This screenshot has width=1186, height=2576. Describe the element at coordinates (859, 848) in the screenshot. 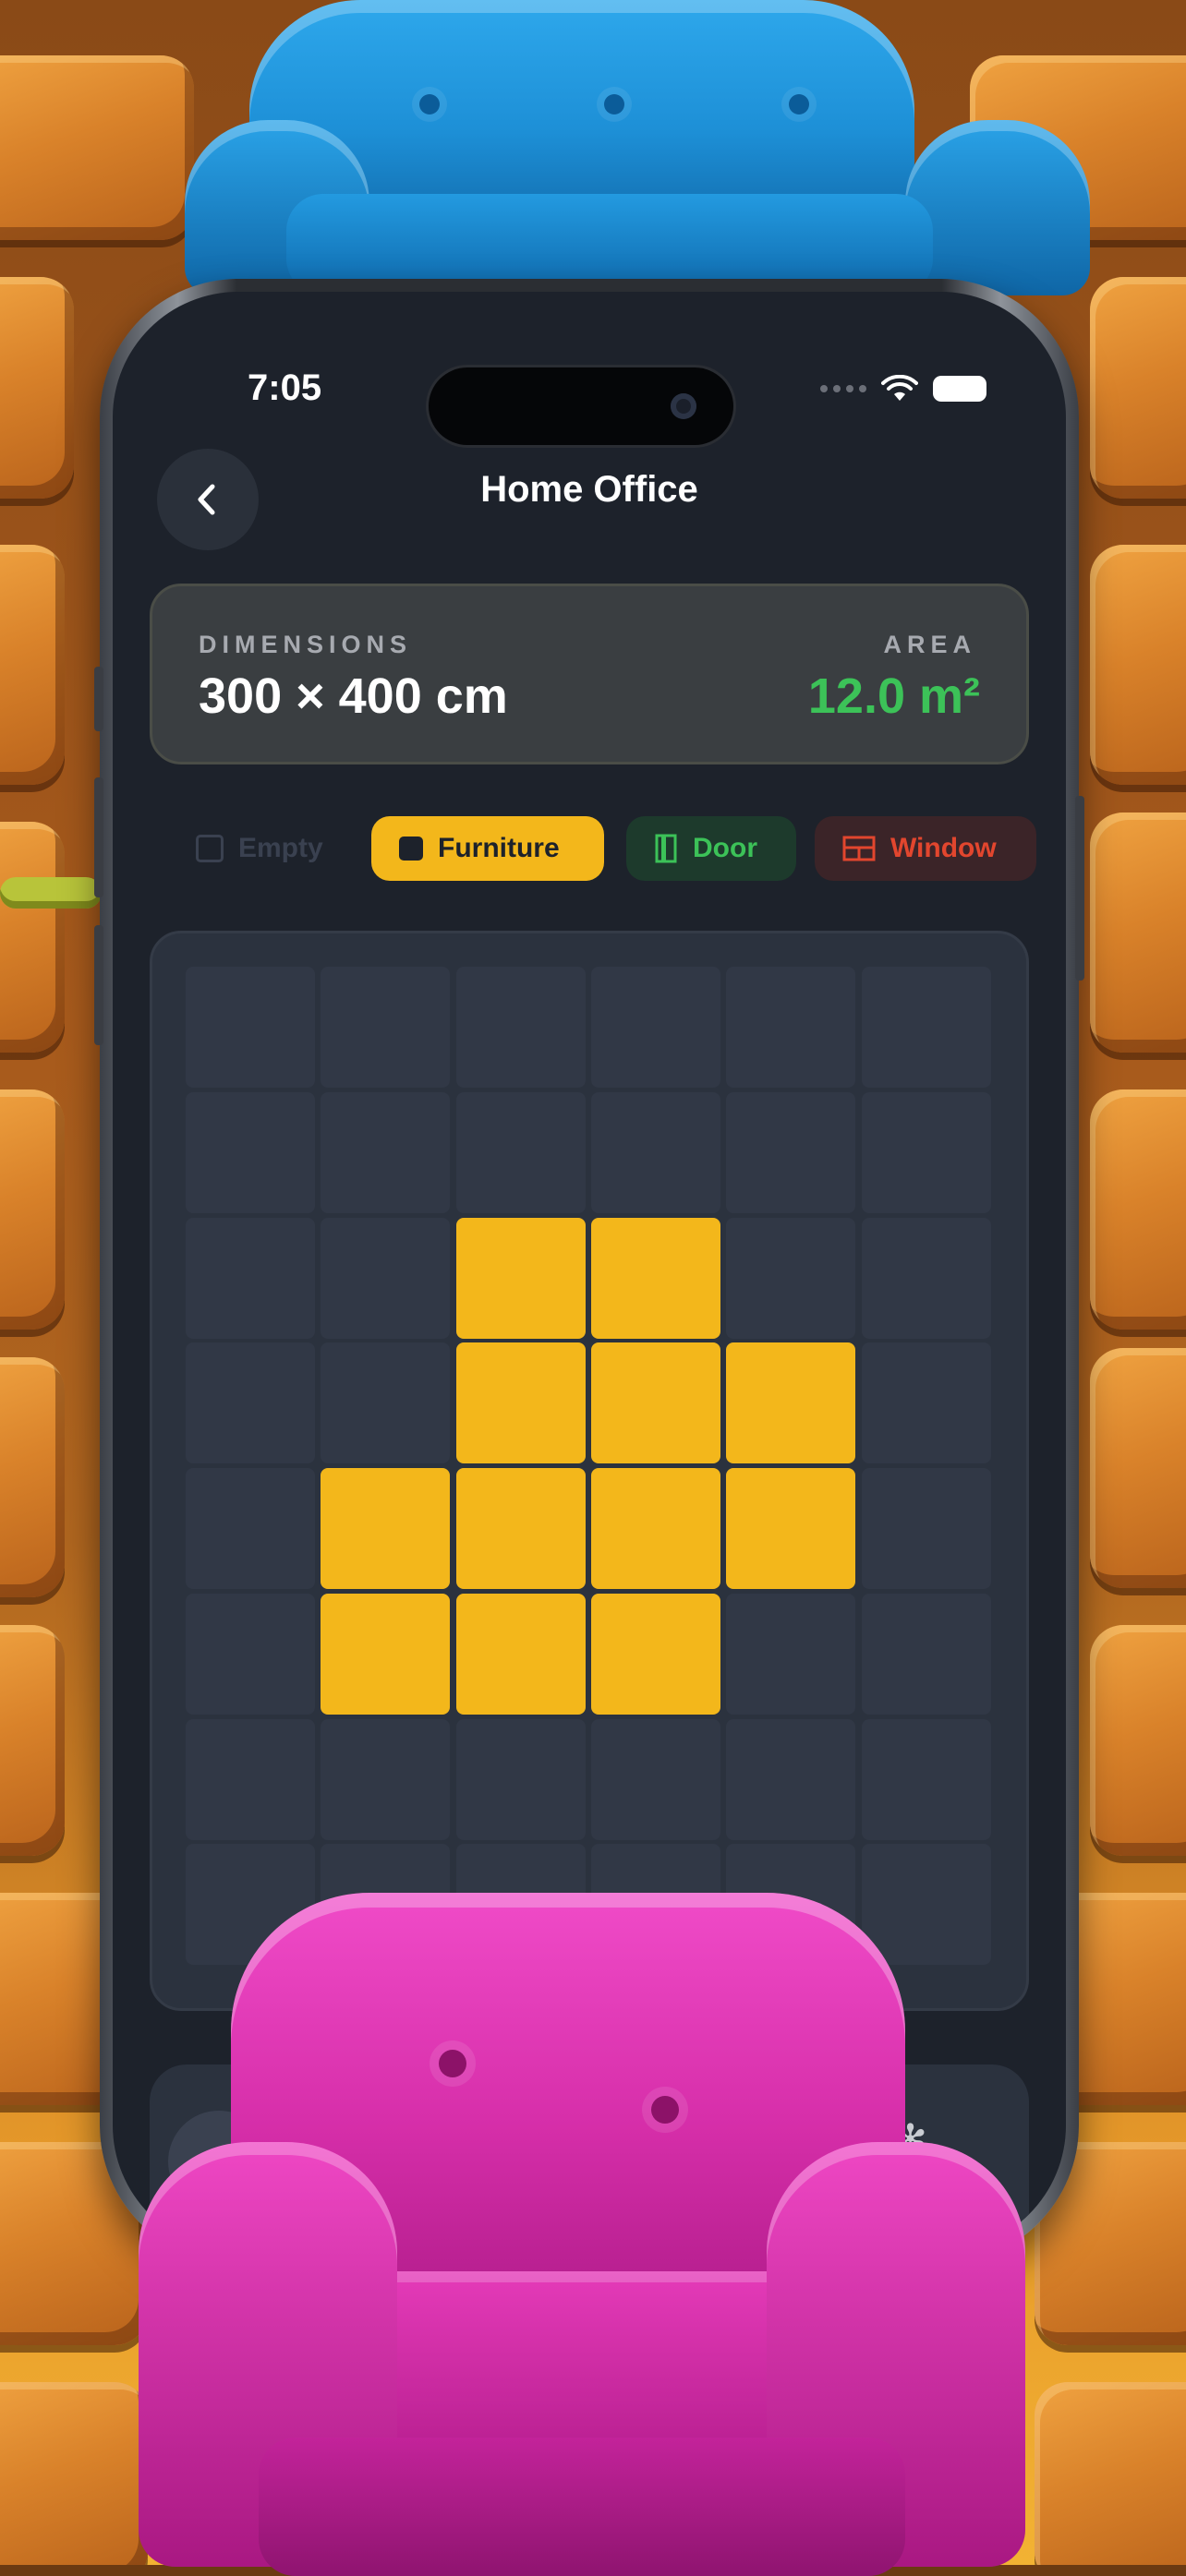

I see `window-icon` at that location.